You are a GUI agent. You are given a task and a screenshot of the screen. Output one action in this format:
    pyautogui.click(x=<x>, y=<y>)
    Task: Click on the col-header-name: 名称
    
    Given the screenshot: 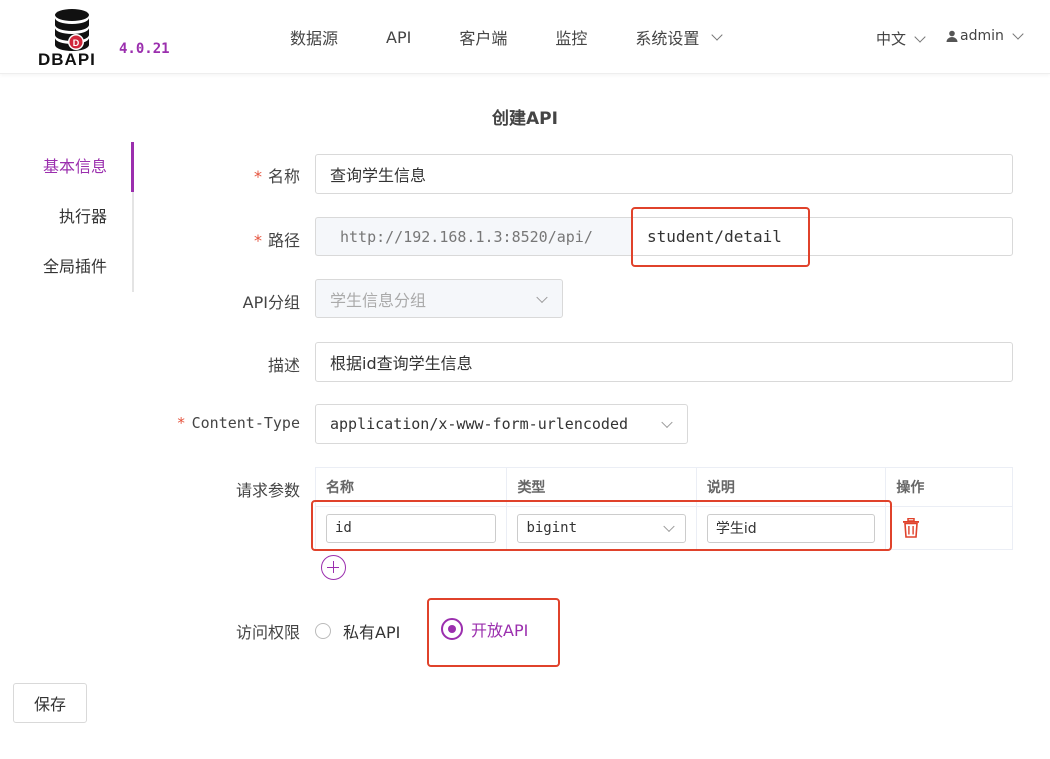 What is the action you would take?
    pyautogui.click(x=412, y=487)
    